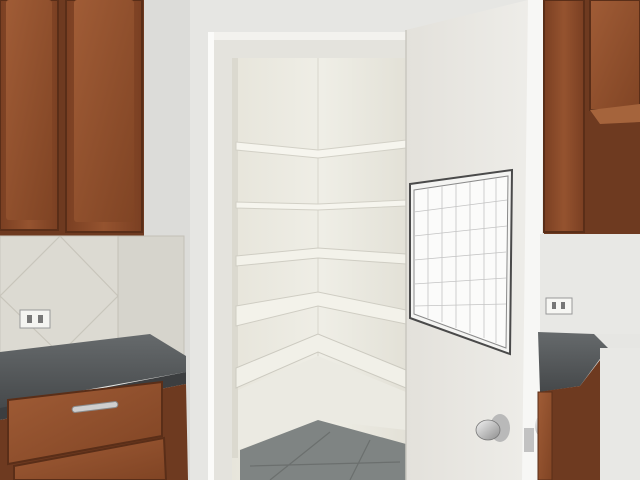 The image size is (640, 480). Describe the element at coordinates (94, 430) in the screenshot. I see `lower-cabinet-left` at that location.